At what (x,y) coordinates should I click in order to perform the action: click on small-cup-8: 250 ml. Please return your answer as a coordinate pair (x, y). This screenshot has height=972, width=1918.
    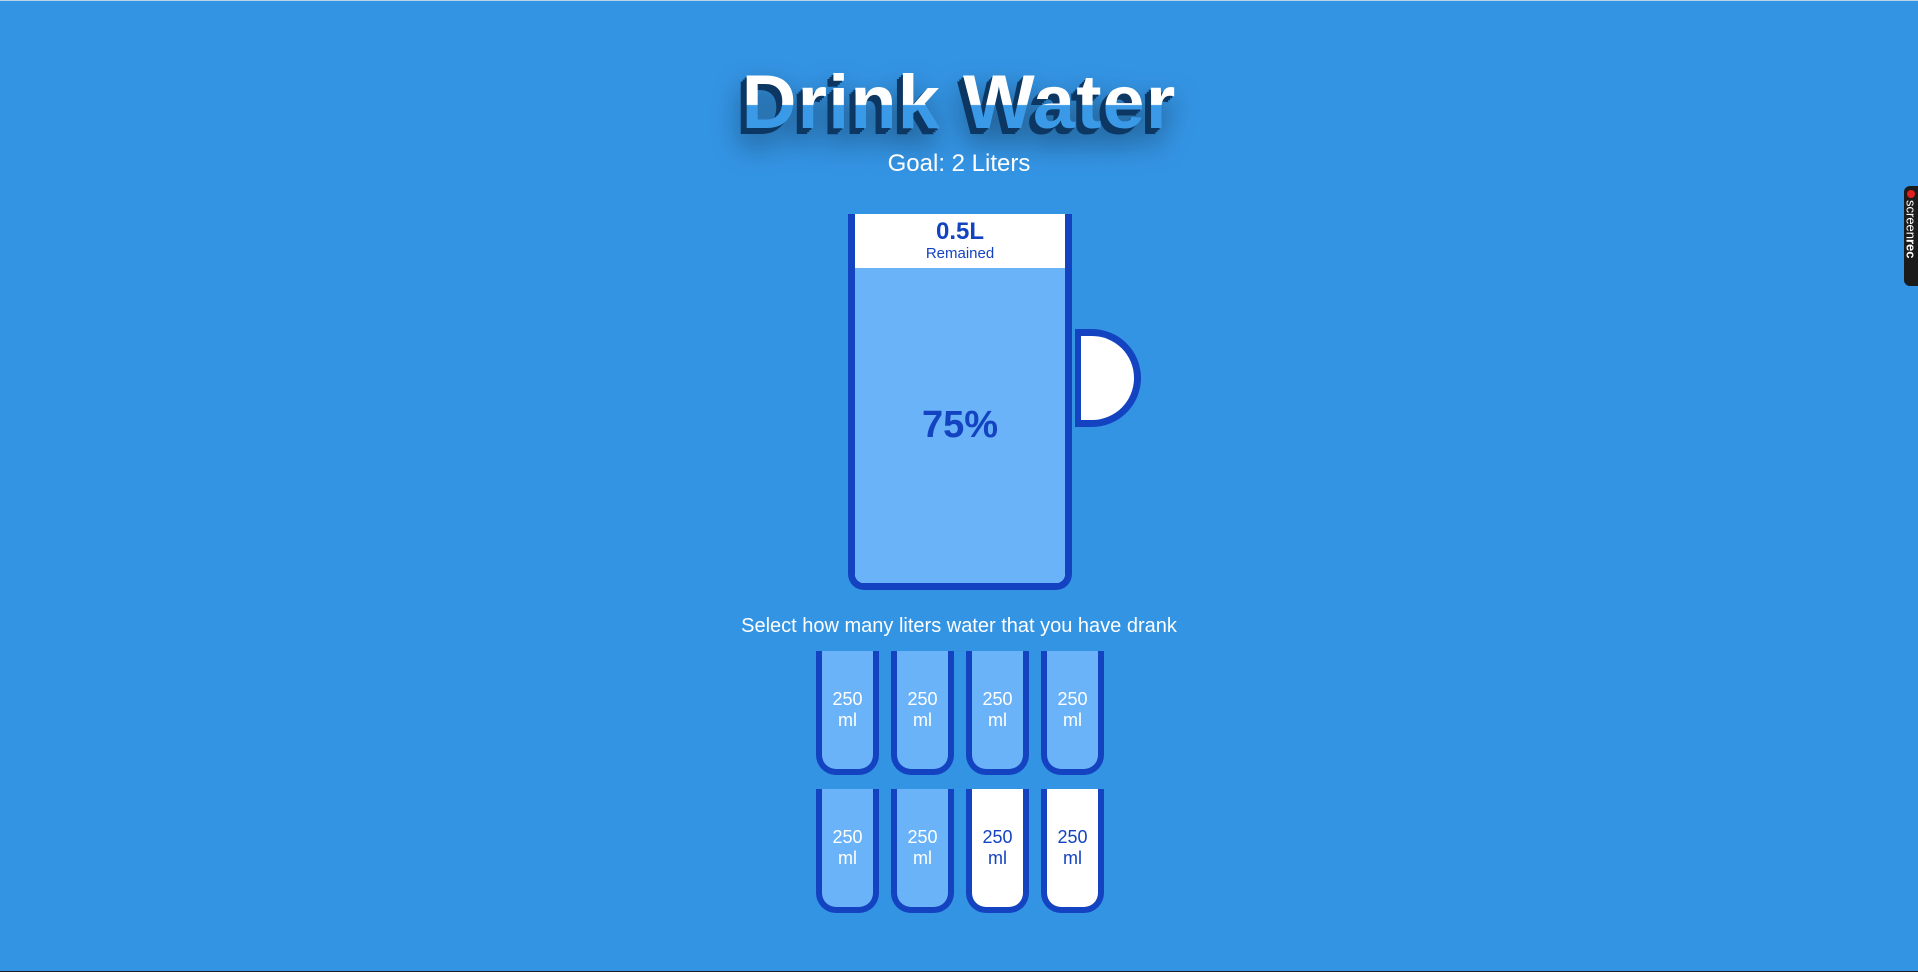
    Looking at the image, I should click on (1072, 851).